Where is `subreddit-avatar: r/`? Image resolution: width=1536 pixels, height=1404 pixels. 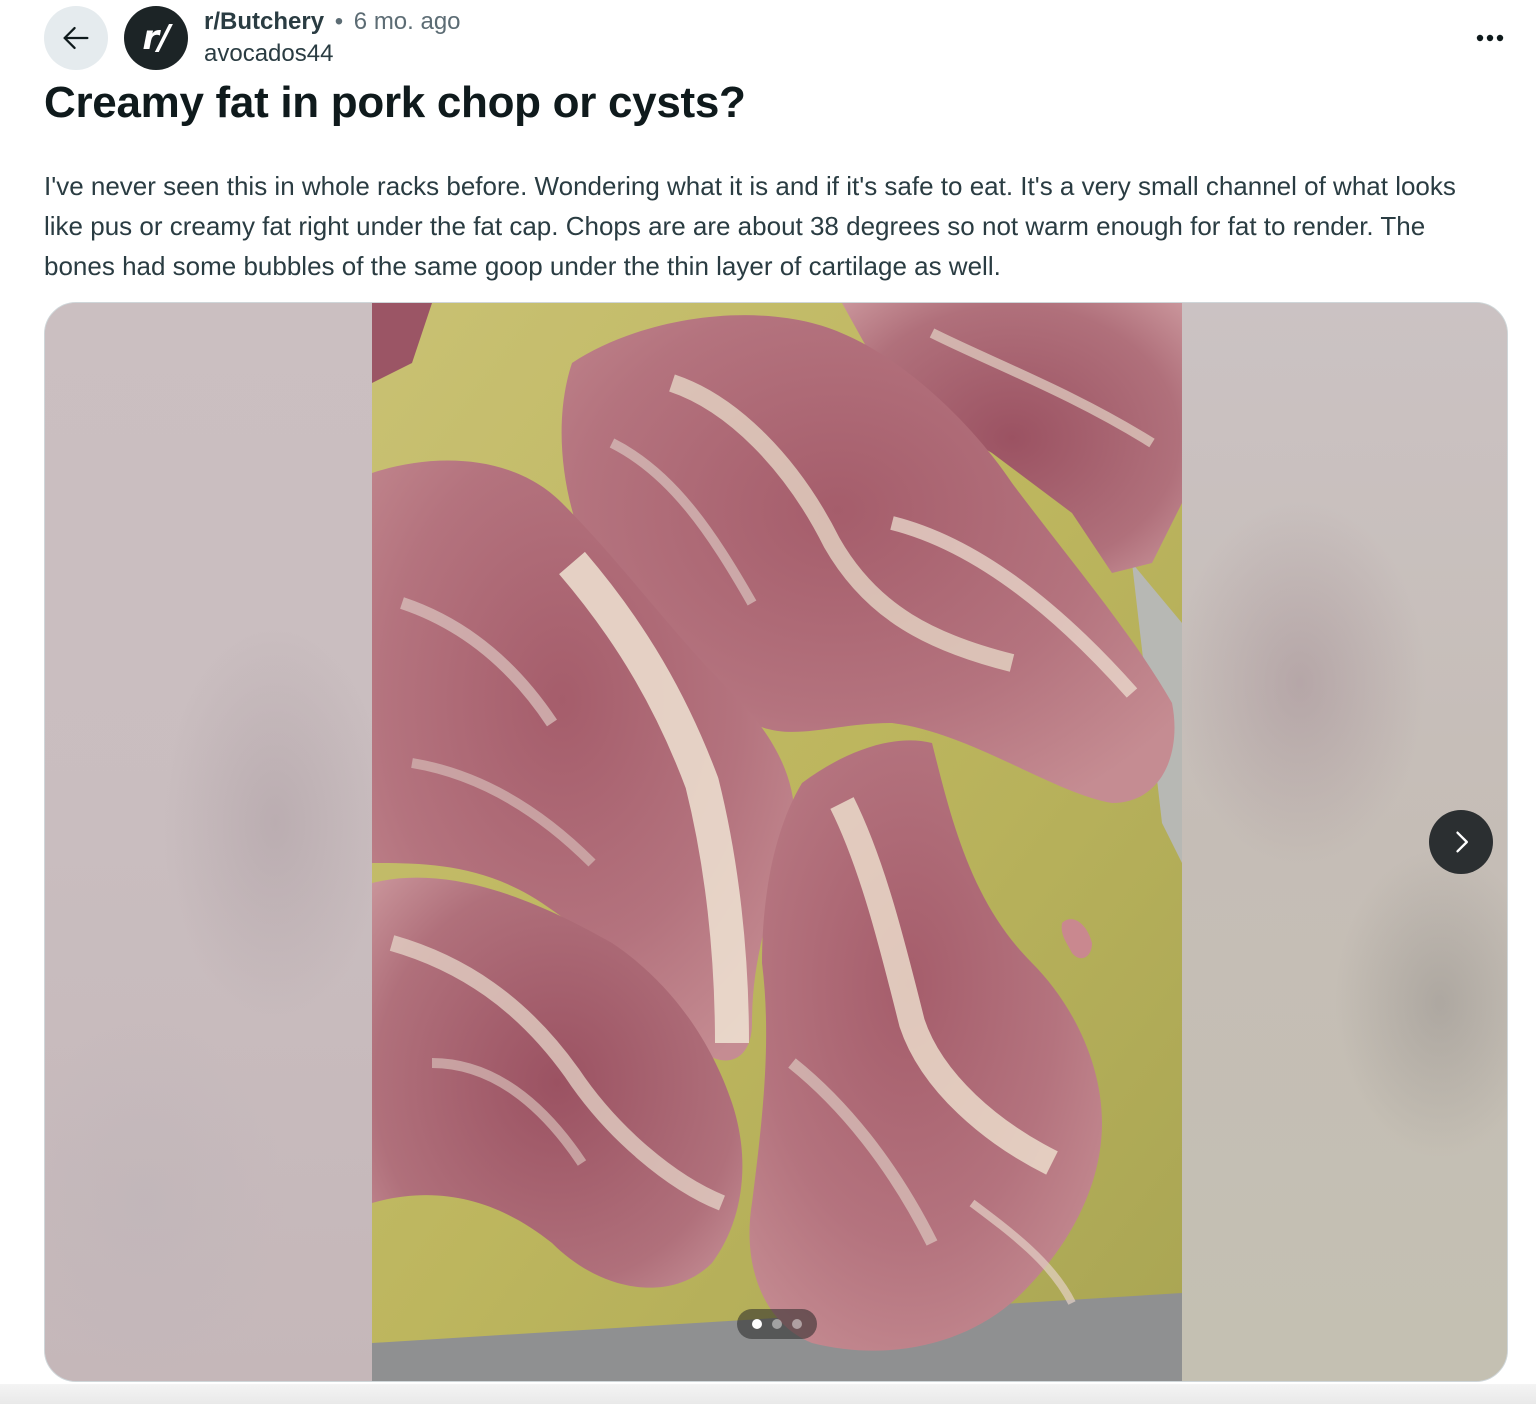
subreddit-avatar: r/ is located at coordinates (156, 38).